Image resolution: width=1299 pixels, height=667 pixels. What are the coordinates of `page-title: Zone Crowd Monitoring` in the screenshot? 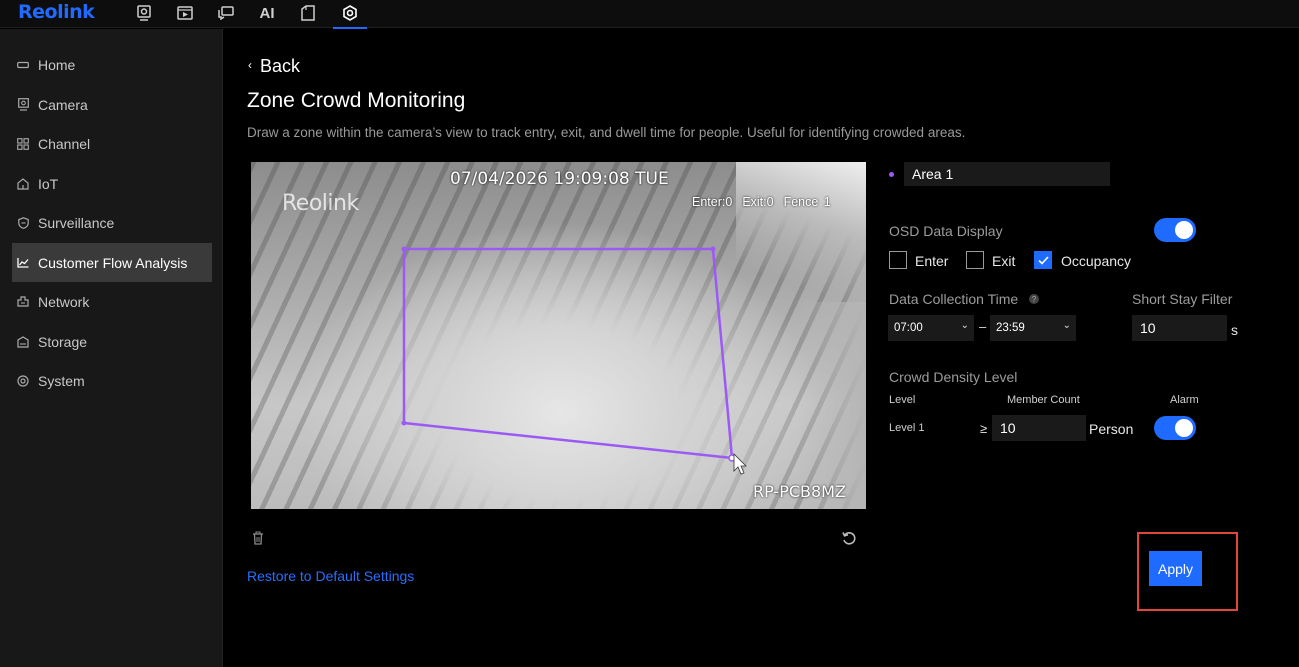 It's located at (356, 100).